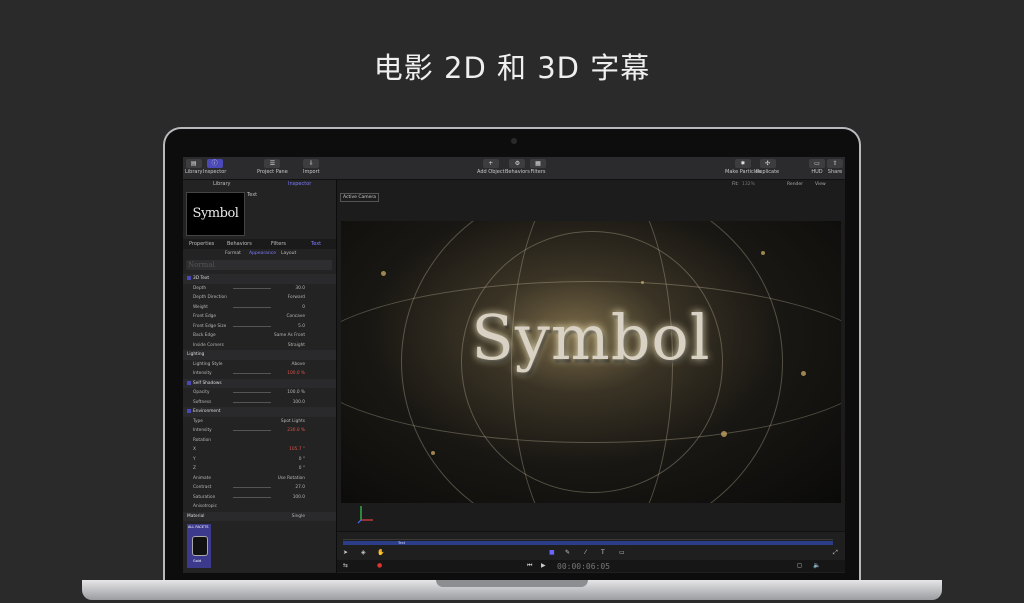  I want to click on parameter-value: 5.0, so click(288, 326).